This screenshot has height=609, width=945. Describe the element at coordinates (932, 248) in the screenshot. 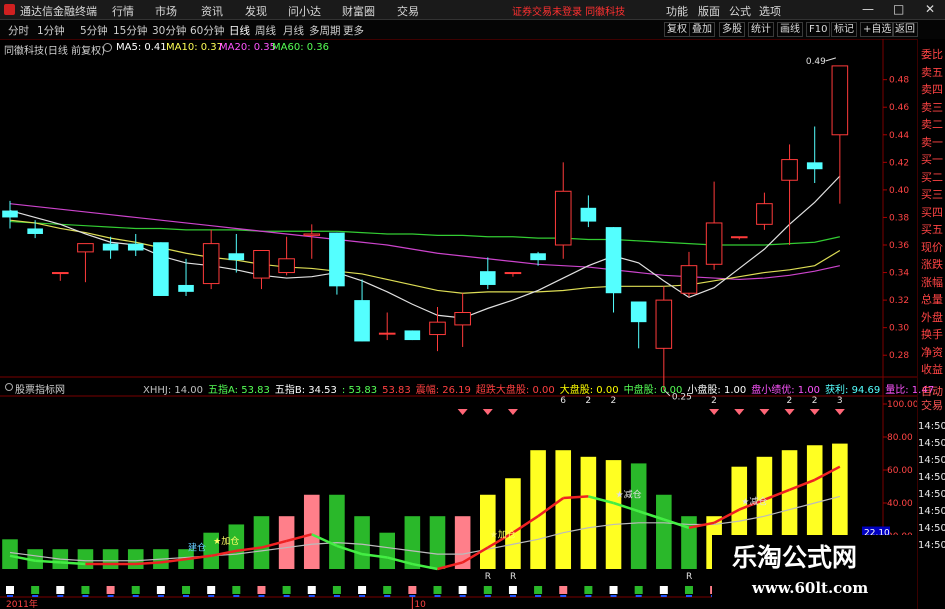

I see `side-tab-item: 现价` at that location.